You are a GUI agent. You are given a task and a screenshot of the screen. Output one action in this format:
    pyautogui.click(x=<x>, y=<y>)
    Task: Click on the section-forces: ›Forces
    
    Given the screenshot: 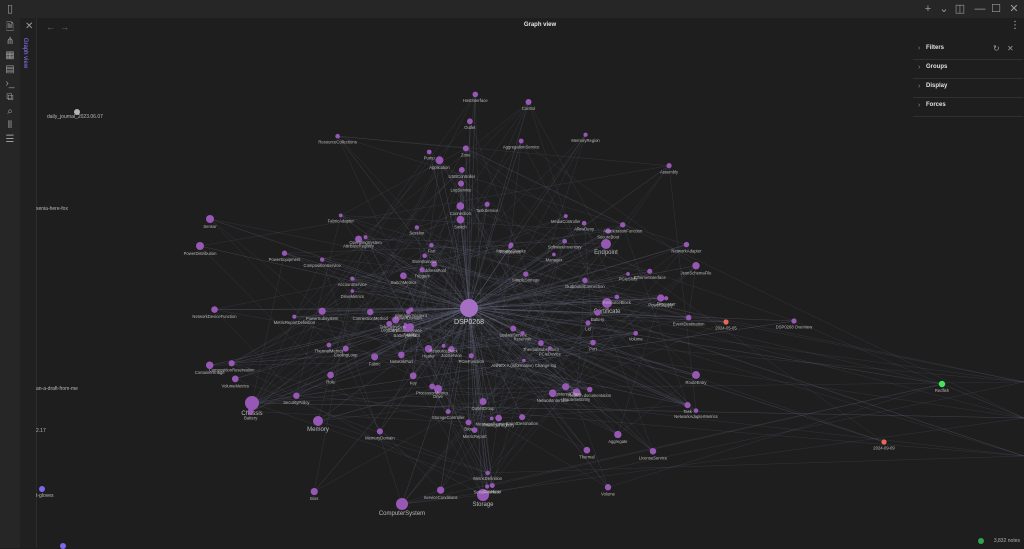 What is the action you would take?
    pyautogui.click(x=968, y=107)
    